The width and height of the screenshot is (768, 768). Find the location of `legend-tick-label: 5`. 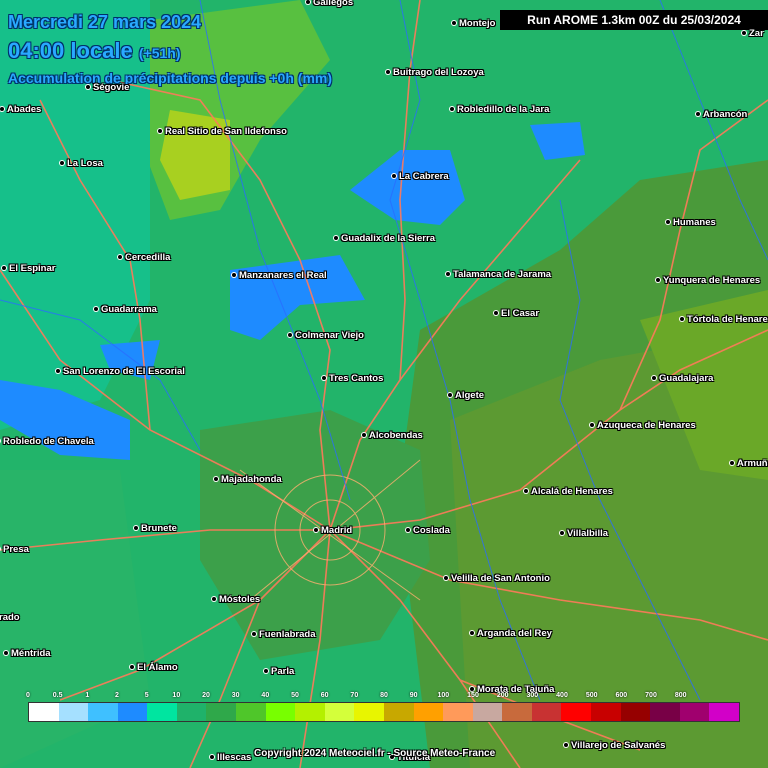

legend-tick-label: 5 is located at coordinates (146, 695).